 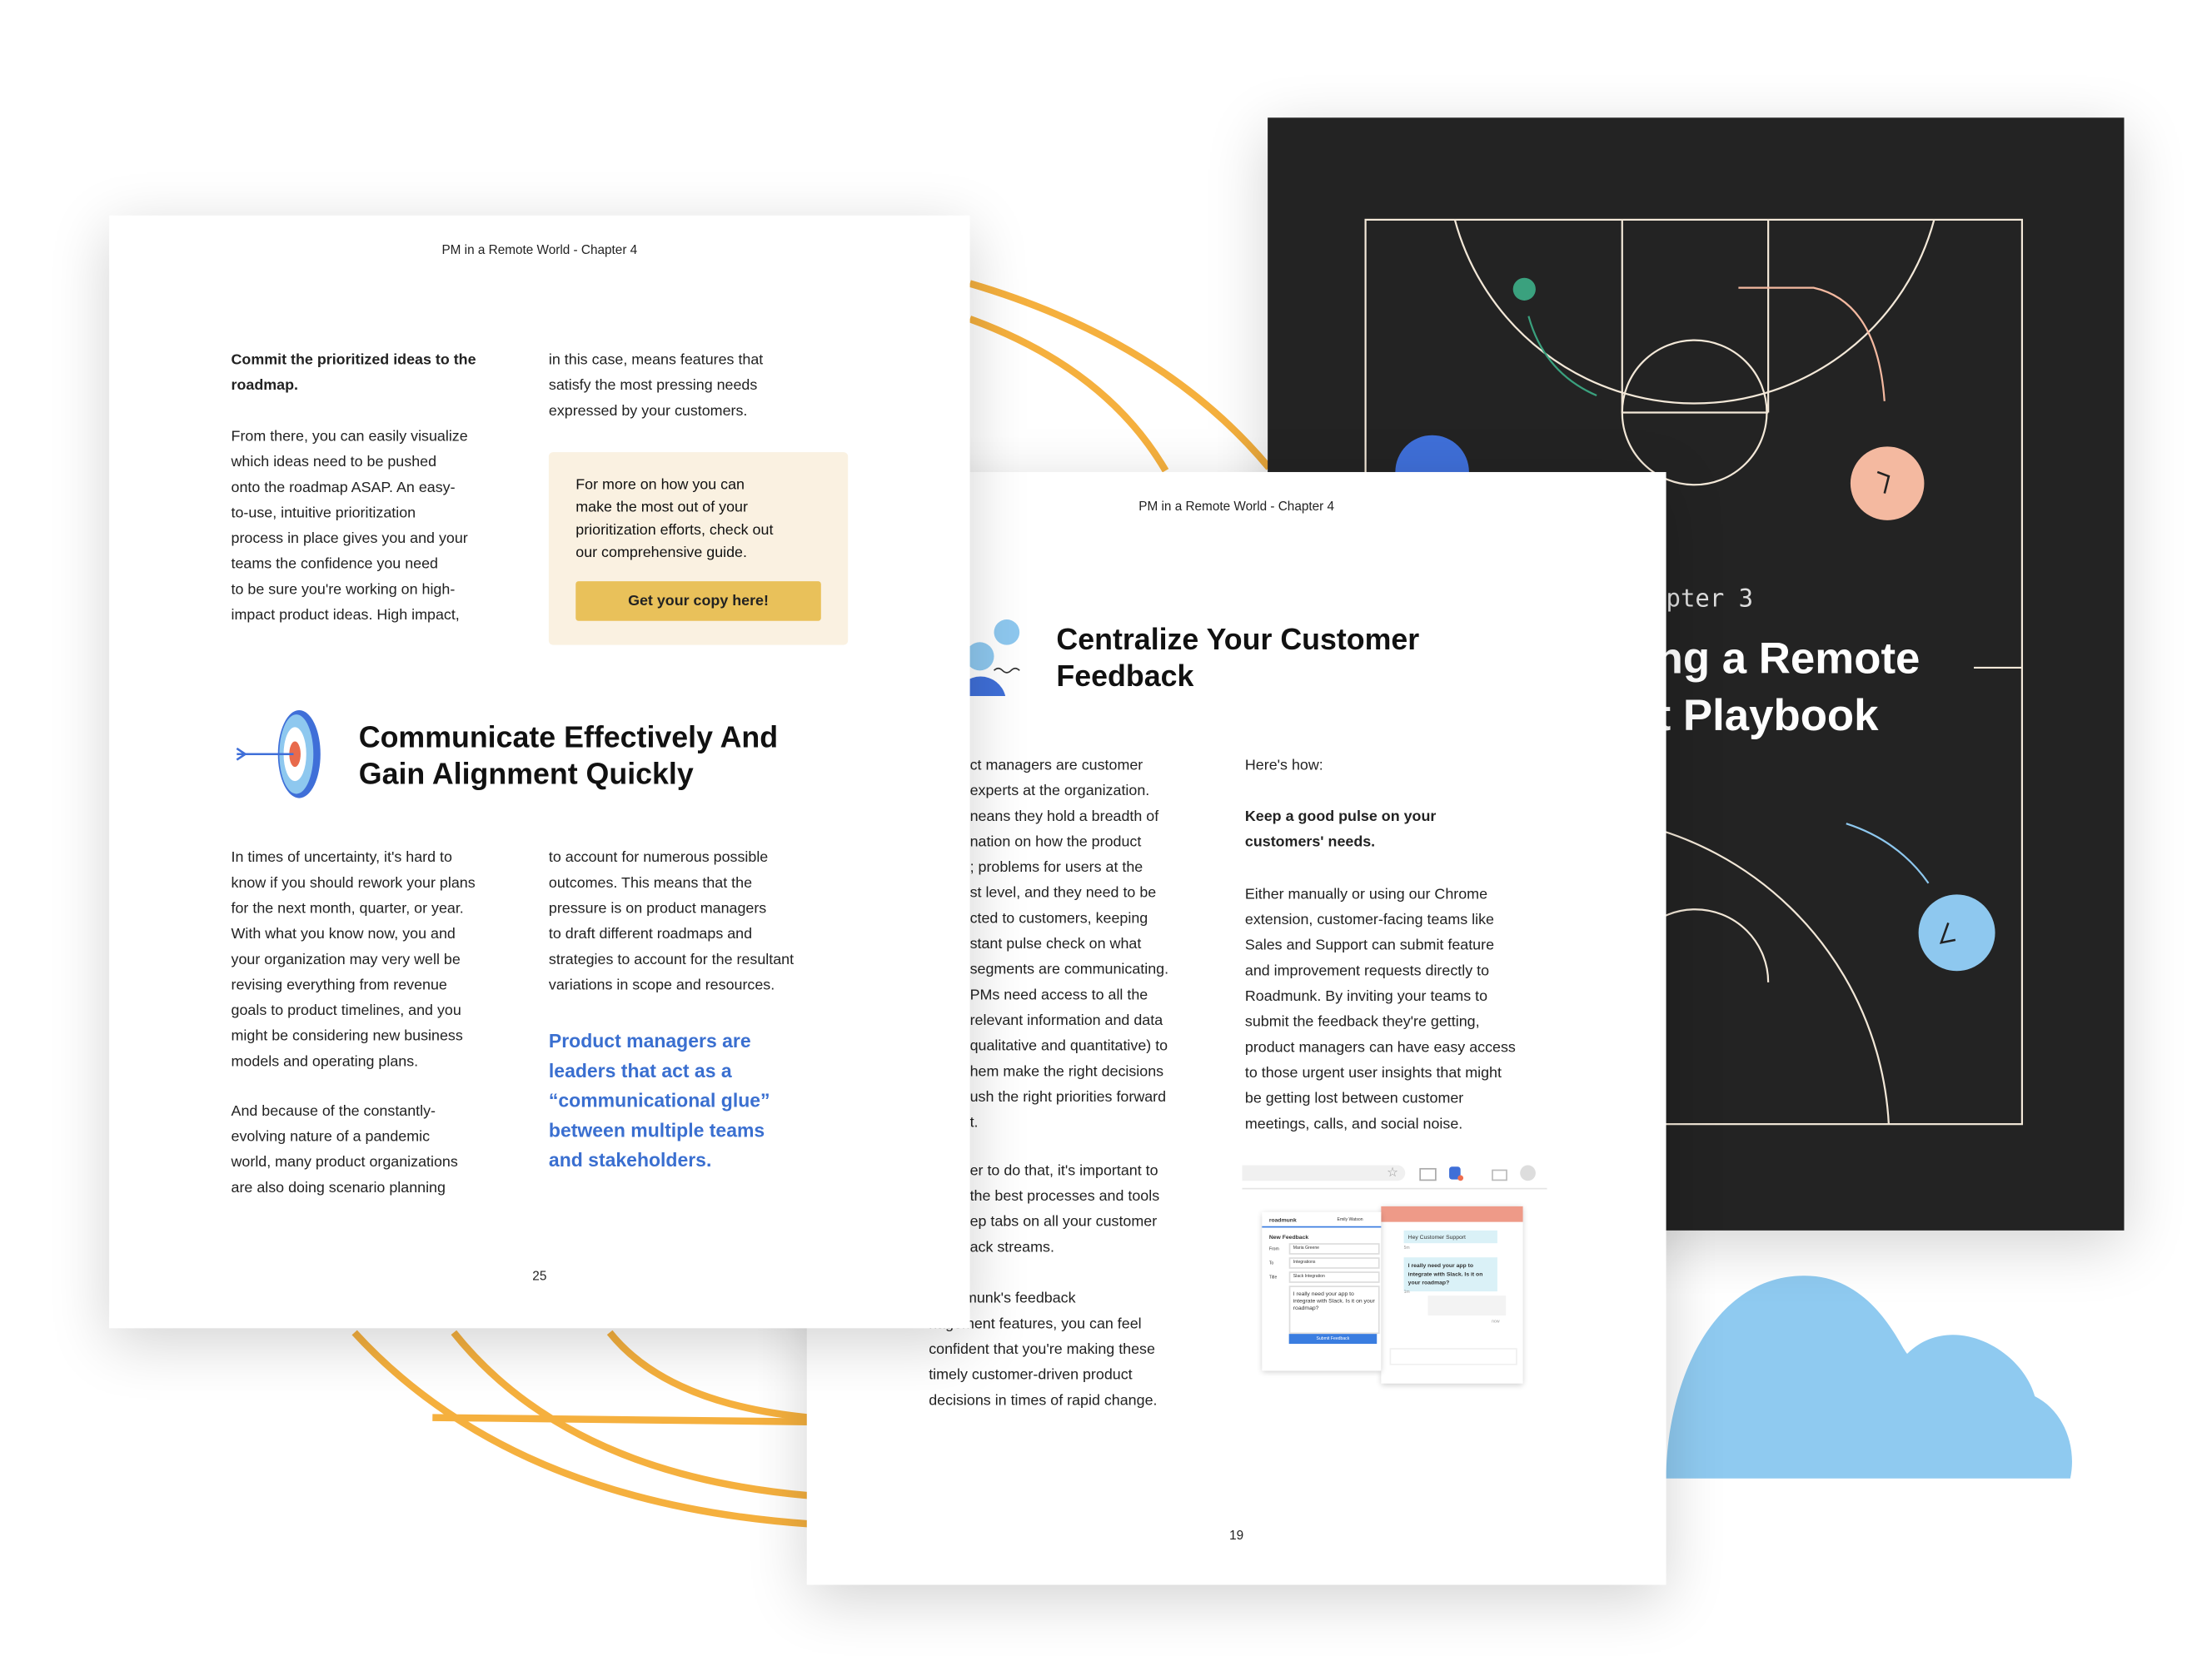 What do you see at coordinates (1453, 1357) in the screenshot?
I see `chat-input` at bounding box center [1453, 1357].